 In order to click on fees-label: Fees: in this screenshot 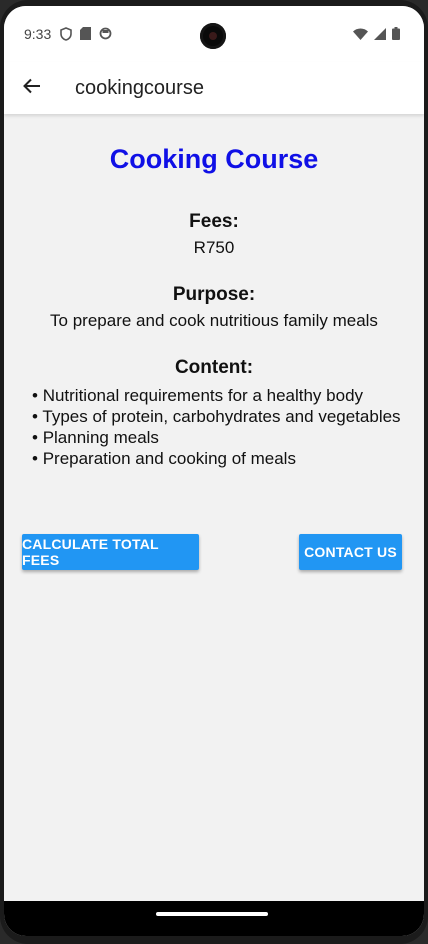, I will do `click(214, 221)`.